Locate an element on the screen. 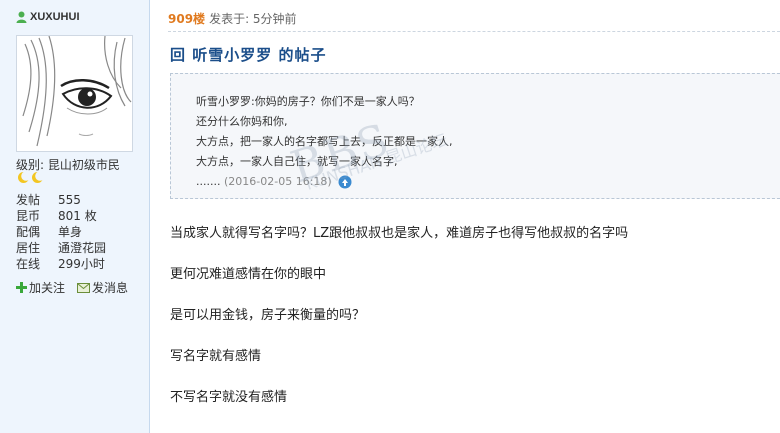 This screenshot has width=780, height=433. mail-icon is located at coordinates (84, 287).